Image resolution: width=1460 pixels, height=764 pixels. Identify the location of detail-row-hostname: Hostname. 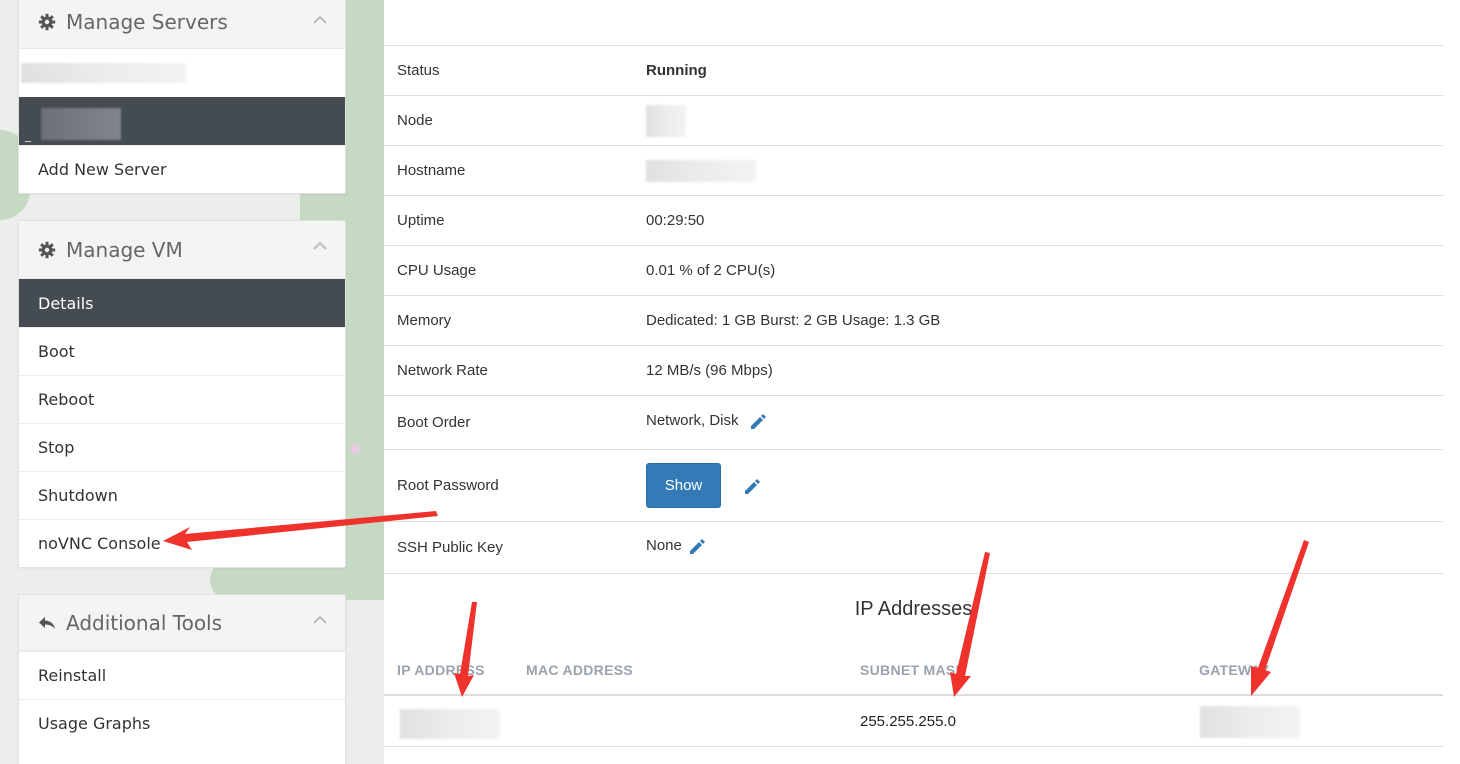
(913, 170).